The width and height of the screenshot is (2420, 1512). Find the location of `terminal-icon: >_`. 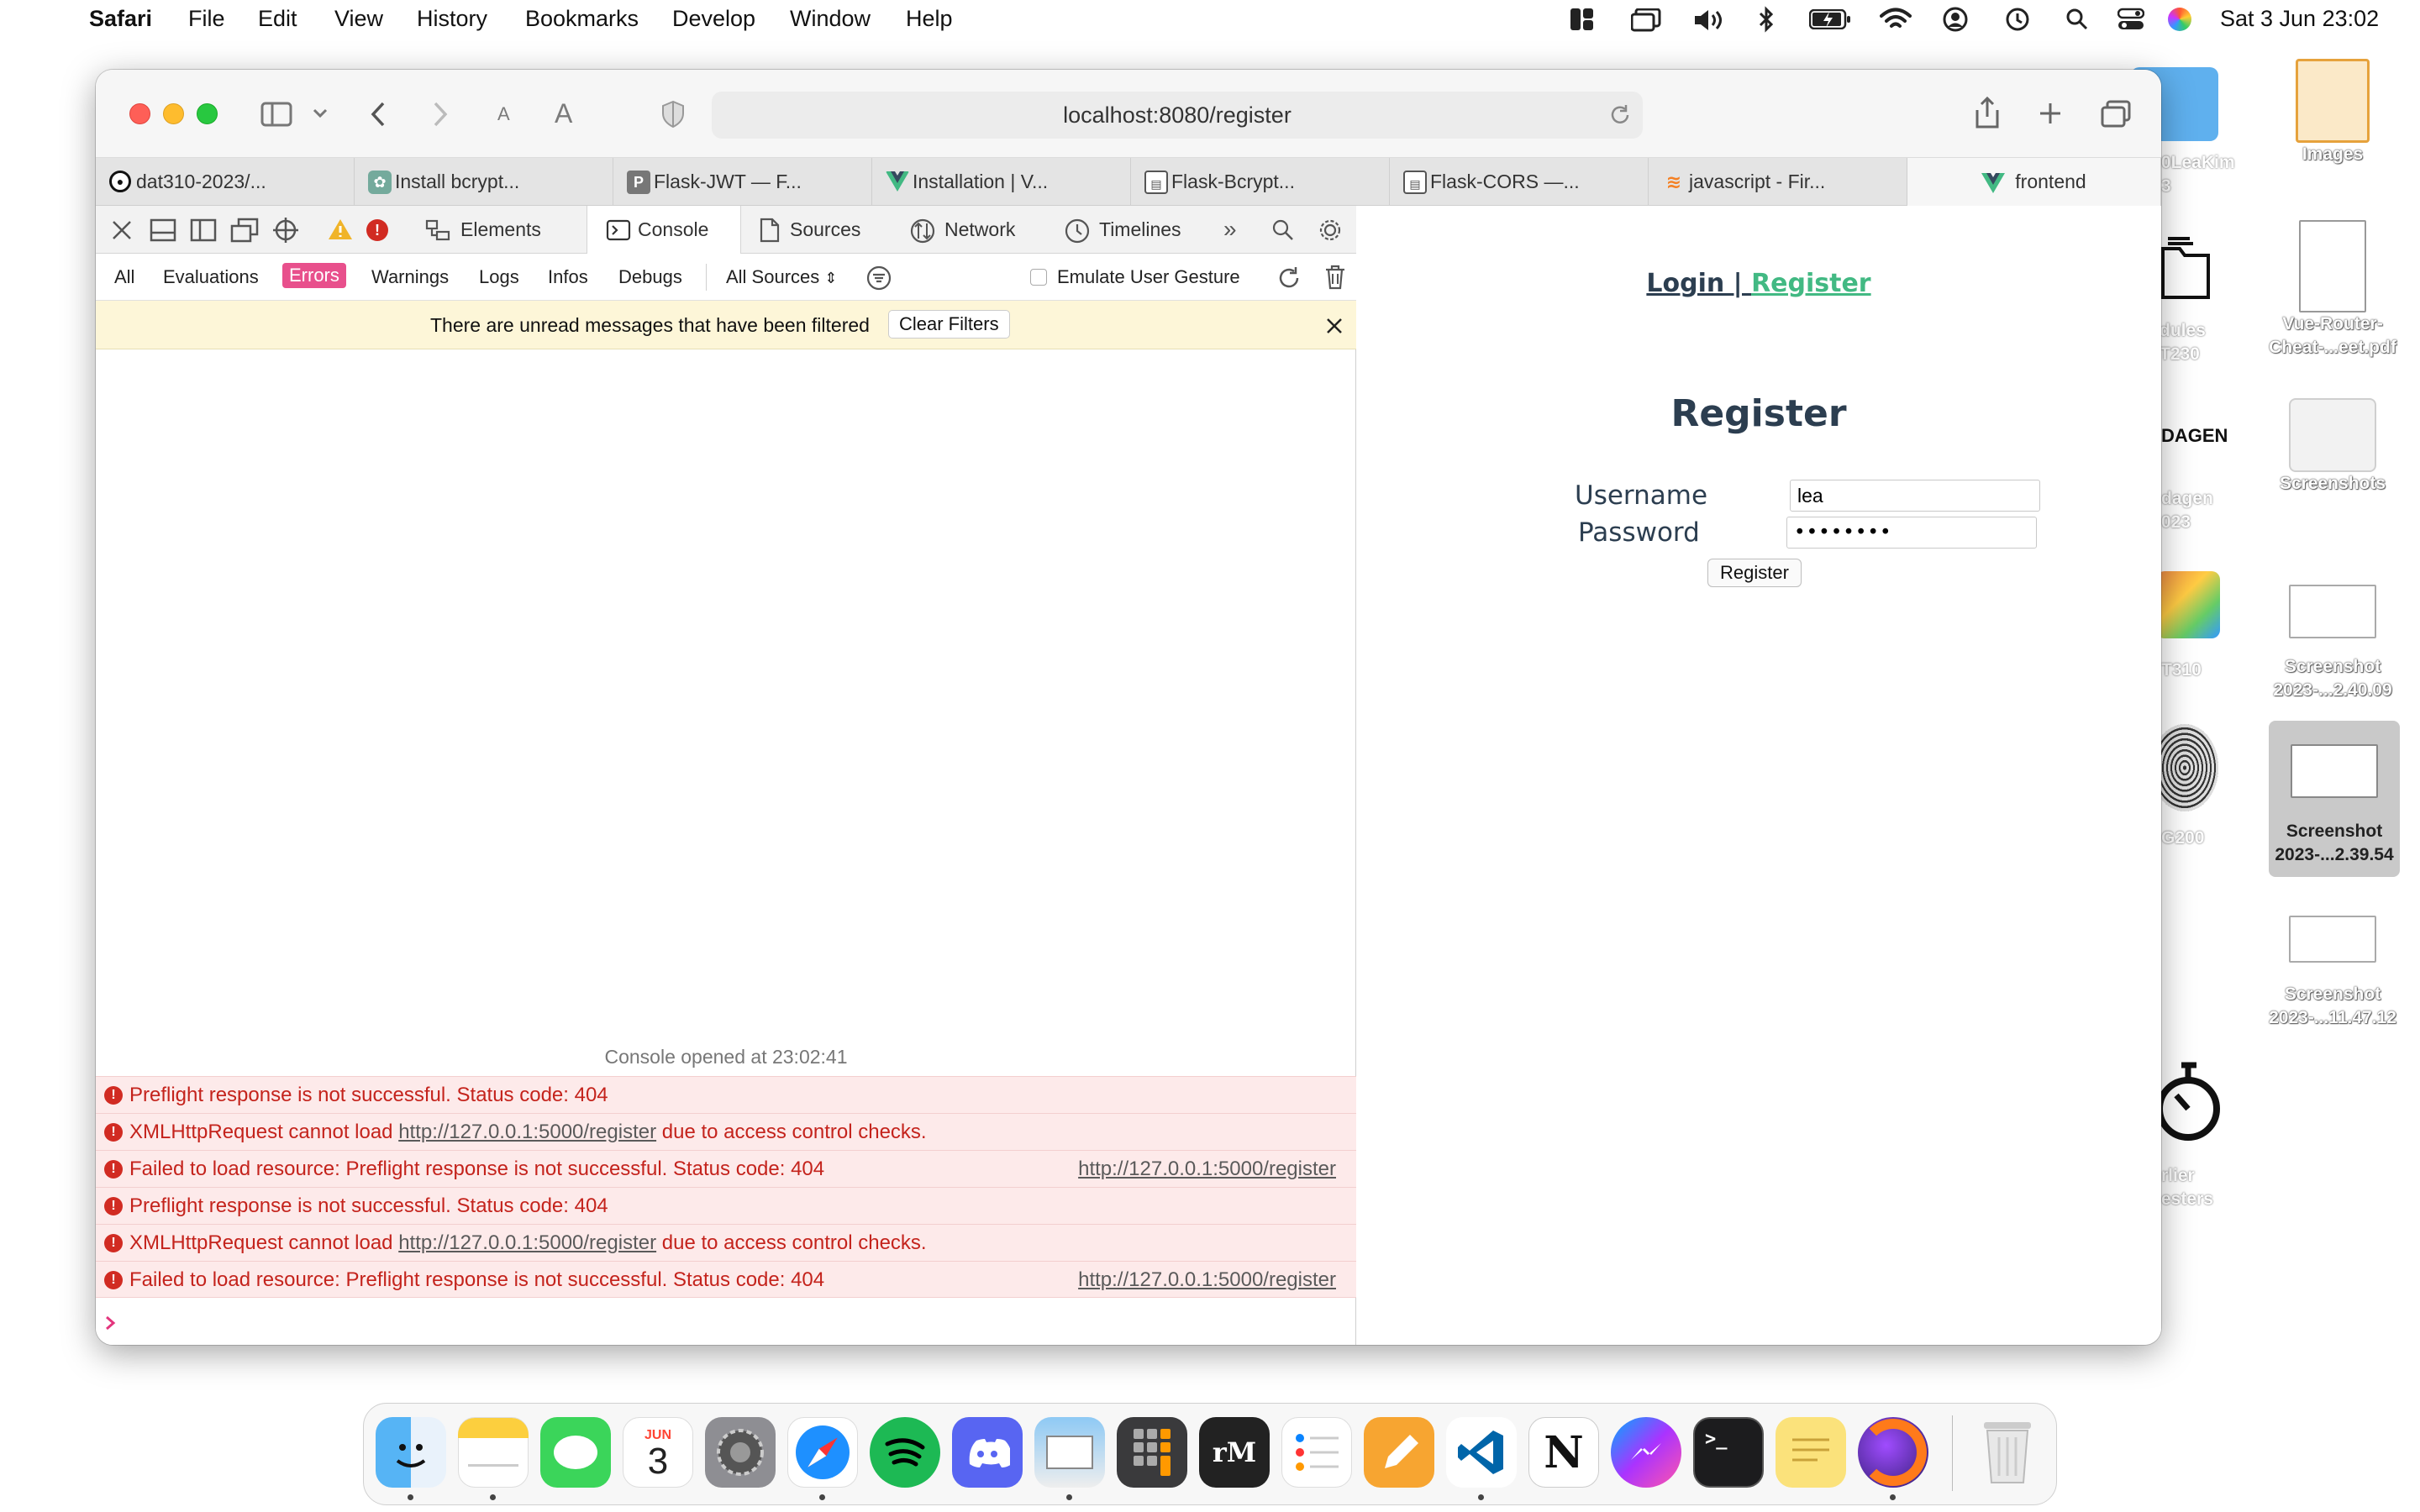

terminal-icon: >_ is located at coordinates (1729, 1452).